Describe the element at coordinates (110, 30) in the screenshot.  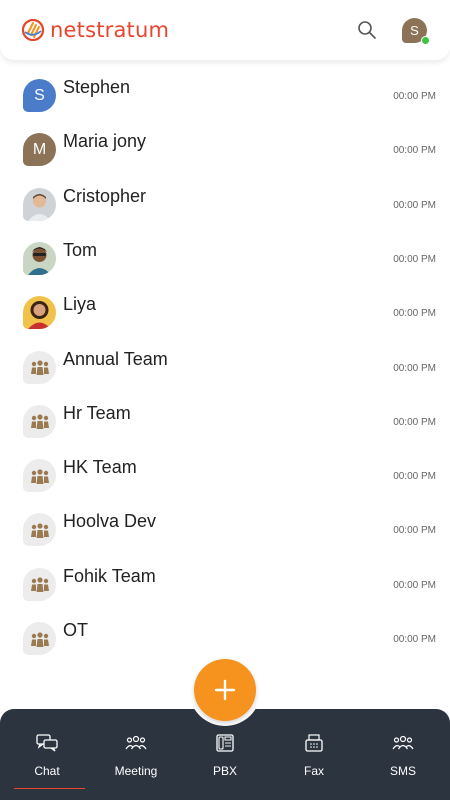
I see `brand-name: netstratum` at that location.